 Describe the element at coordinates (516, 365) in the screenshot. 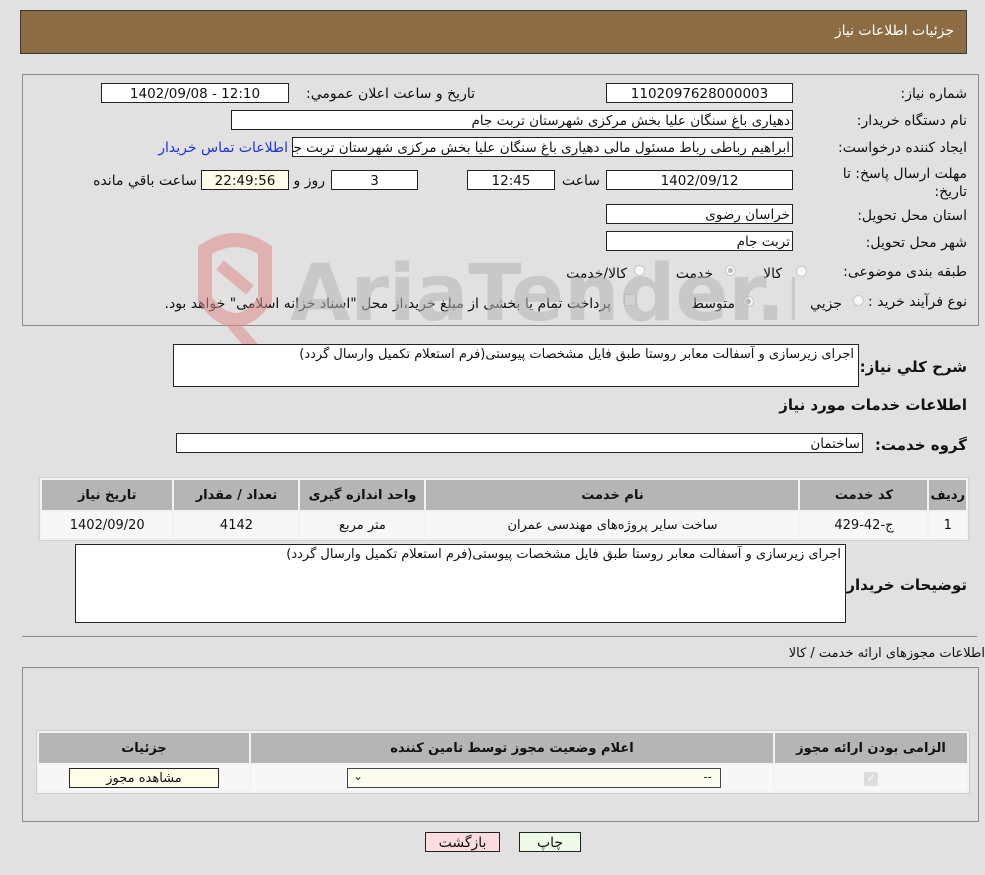

I see `summary-textarea` at that location.